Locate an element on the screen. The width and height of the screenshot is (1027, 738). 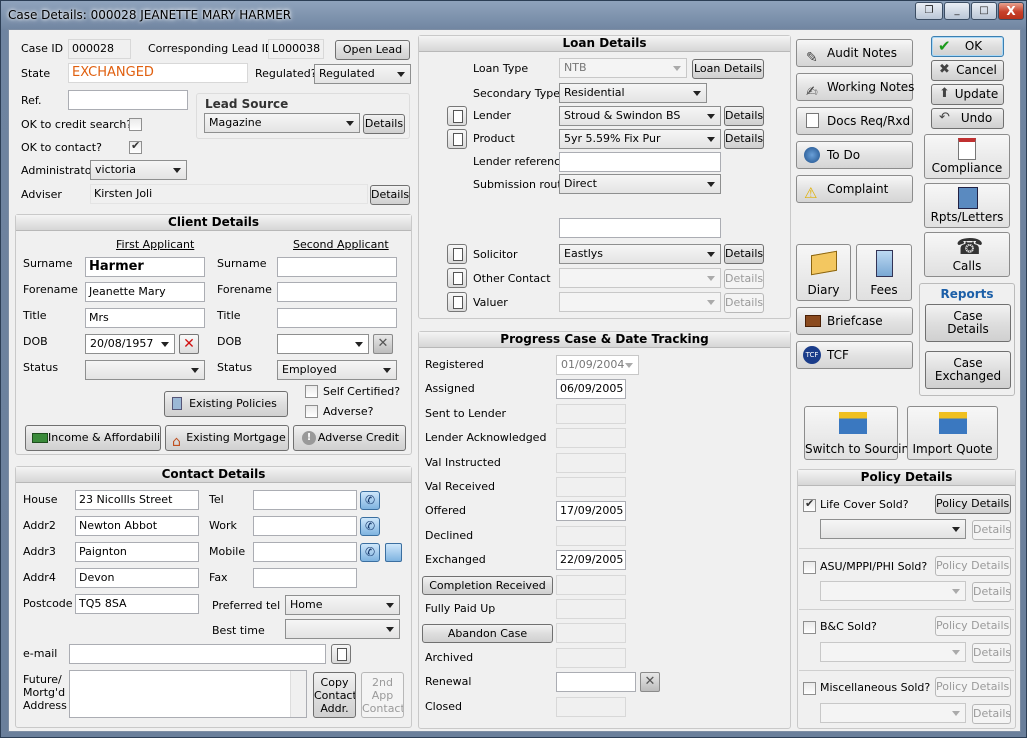
ok-contact-checkbox is located at coordinates (135, 146).